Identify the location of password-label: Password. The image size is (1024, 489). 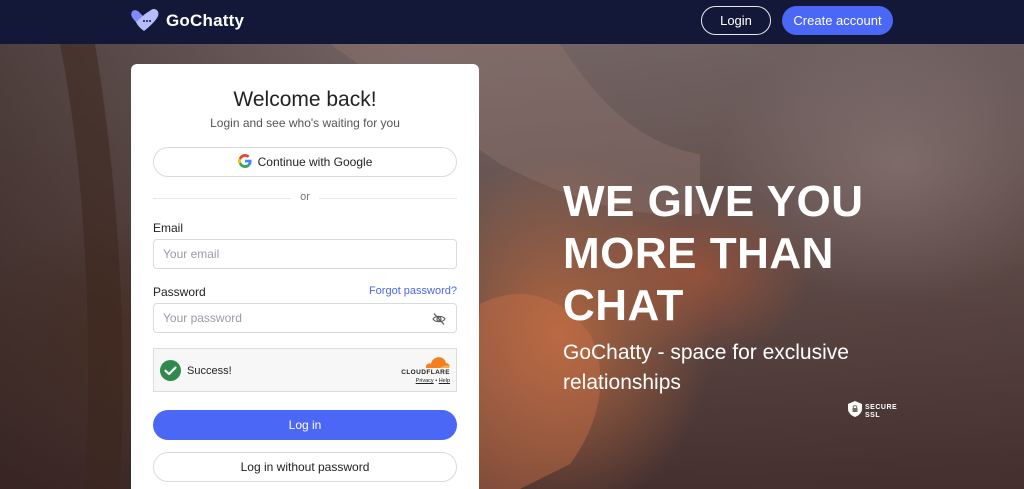
(179, 292).